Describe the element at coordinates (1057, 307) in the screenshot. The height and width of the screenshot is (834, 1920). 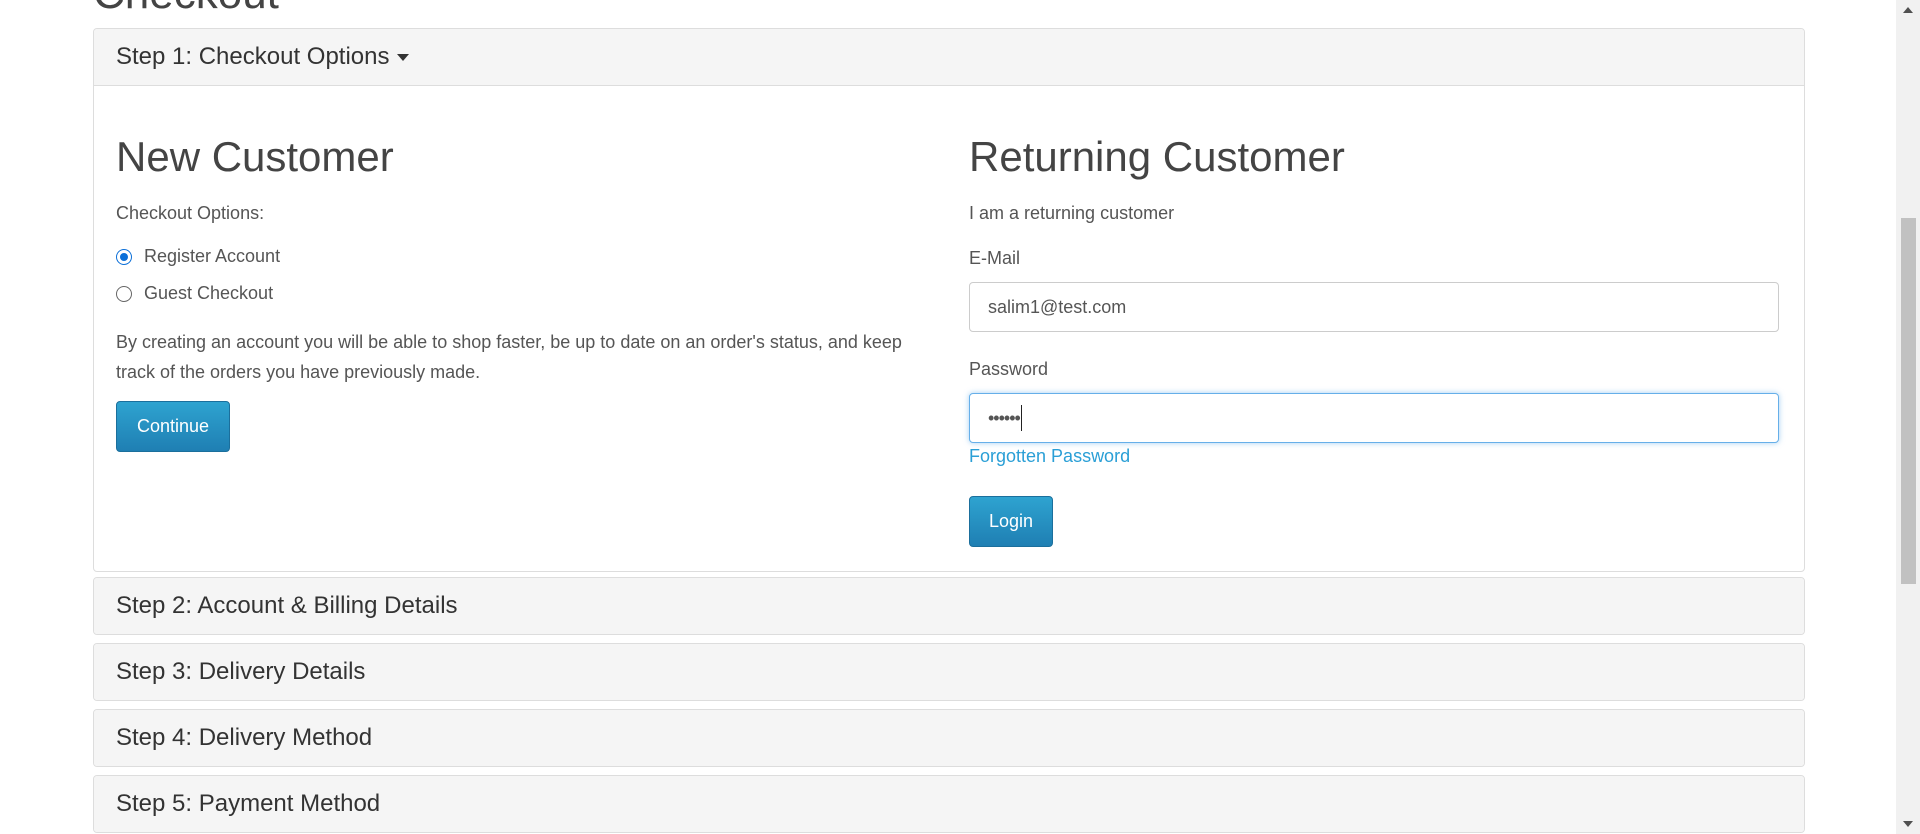
I see `email-value: salim1@test.com` at that location.